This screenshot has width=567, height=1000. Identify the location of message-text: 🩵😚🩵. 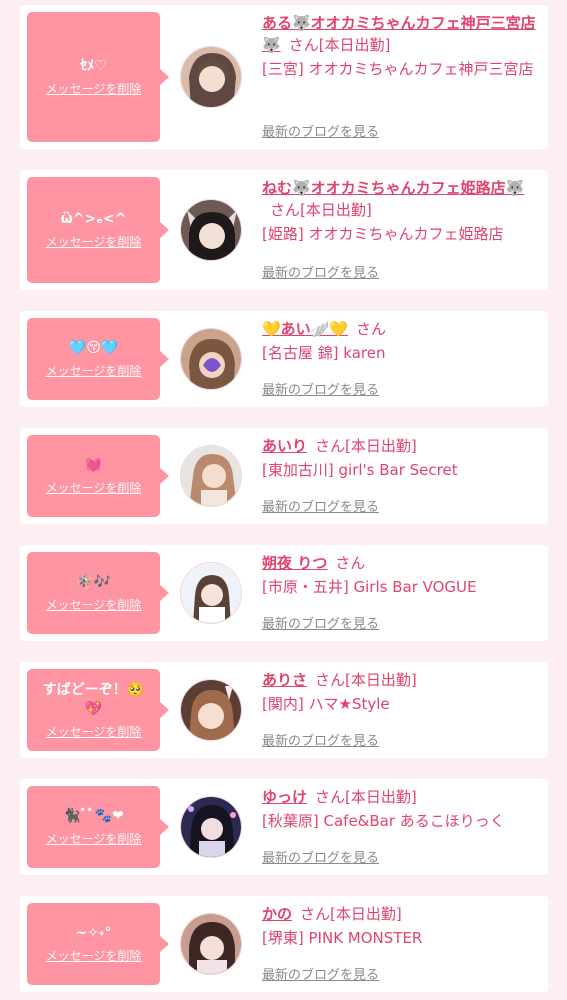
(93, 348).